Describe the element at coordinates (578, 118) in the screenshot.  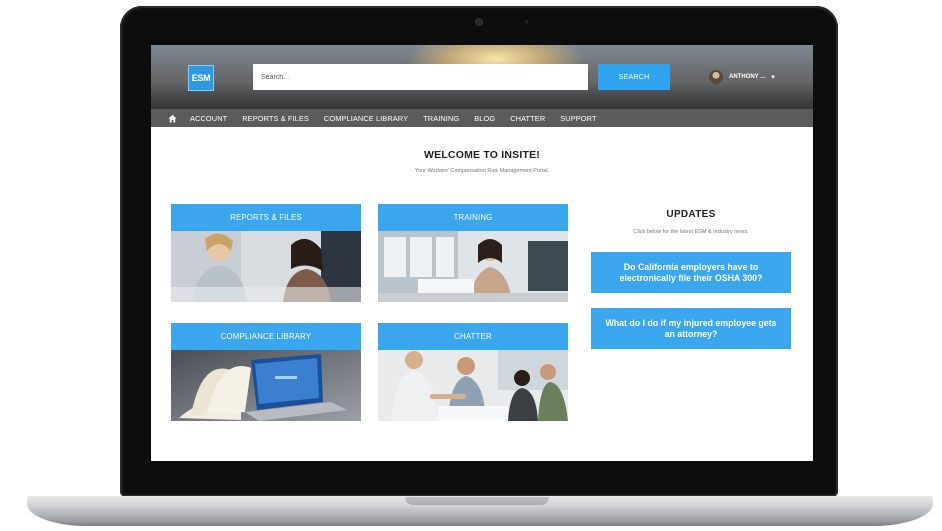
I see `nav-support: SUPPORT` at that location.